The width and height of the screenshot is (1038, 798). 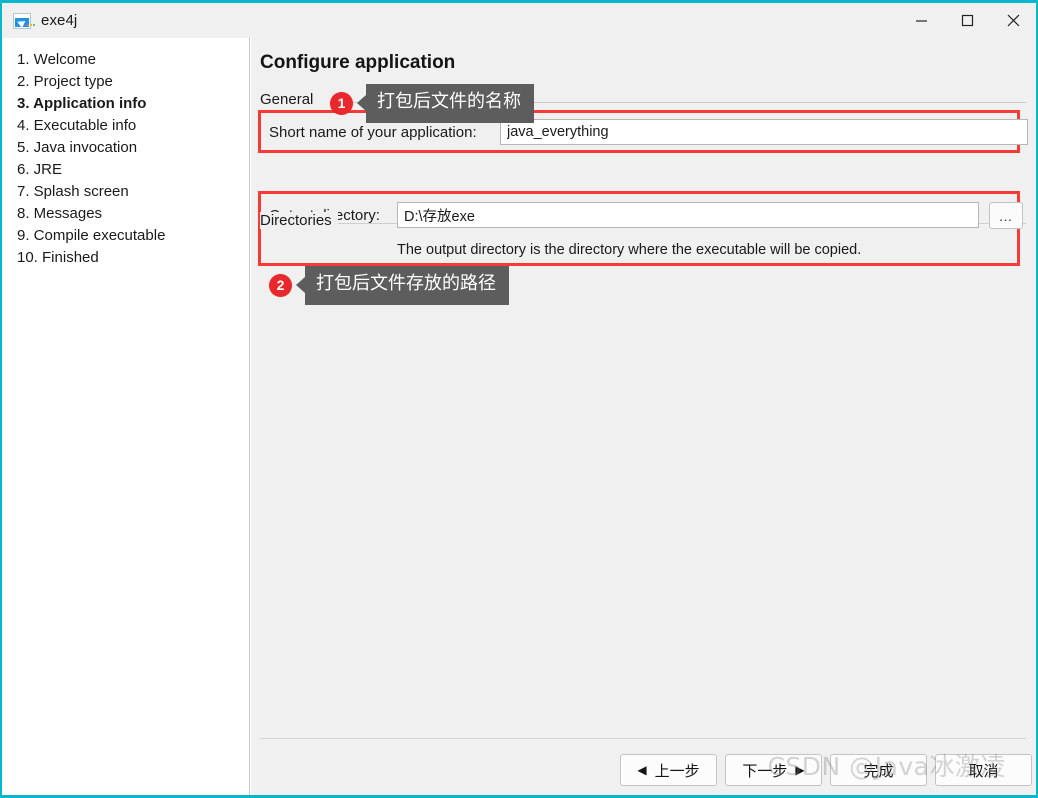 I want to click on title-bar: exe4j, so click(x=519, y=20).